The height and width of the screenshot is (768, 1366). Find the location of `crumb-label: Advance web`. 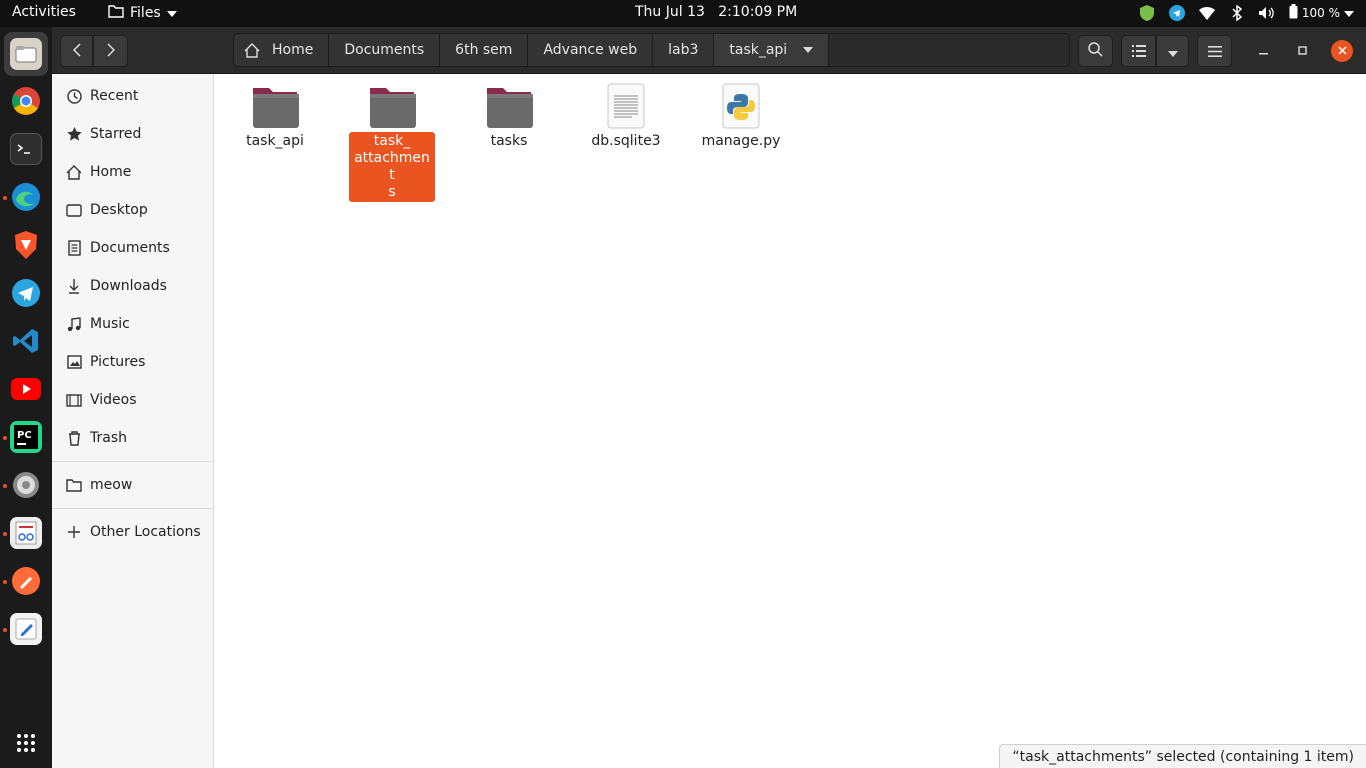

crumb-label: Advance web is located at coordinates (590, 50).